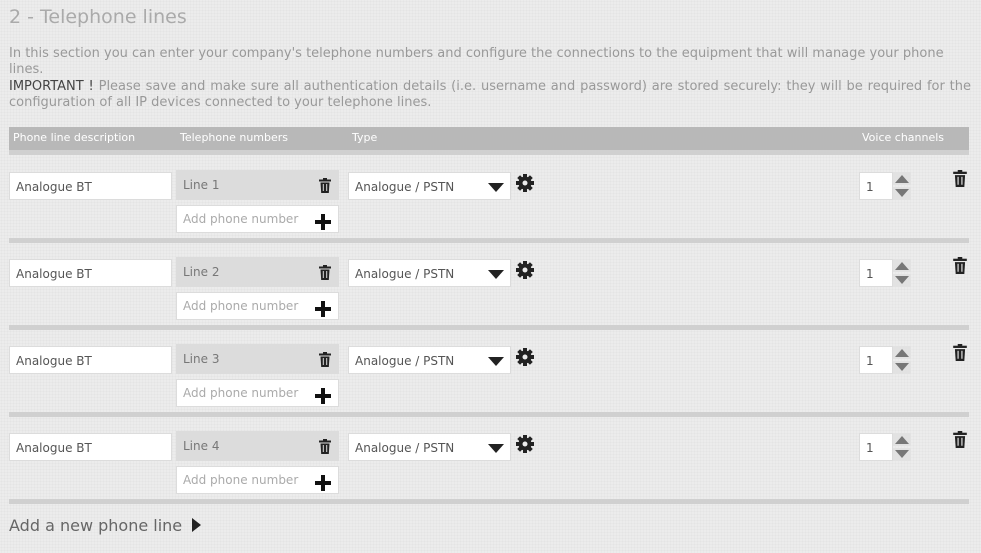  I want to click on add-phone-line-link: Add a new phone line, so click(105, 525).